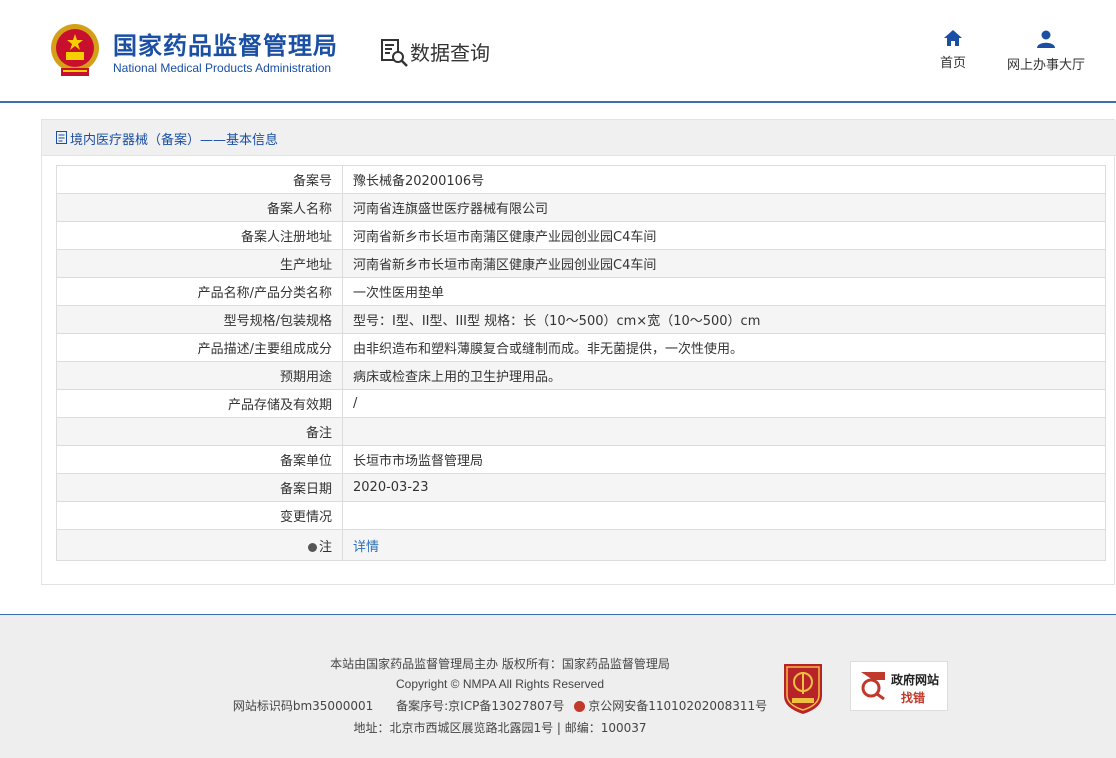 The width and height of the screenshot is (1116, 758). What do you see at coordinates (199, 545) in the screenshot?
I see `note-label-cell: 注` at bounding box center [199, 545].